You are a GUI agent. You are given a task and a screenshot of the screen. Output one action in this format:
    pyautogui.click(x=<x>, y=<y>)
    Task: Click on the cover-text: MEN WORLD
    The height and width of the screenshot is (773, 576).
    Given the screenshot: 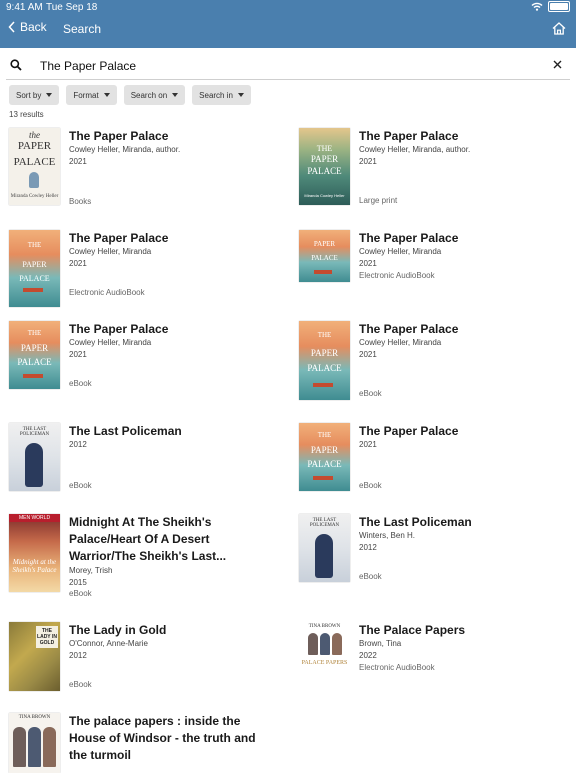 What is the action you would take?
    pyautogui.click(x=34, y=518)
    